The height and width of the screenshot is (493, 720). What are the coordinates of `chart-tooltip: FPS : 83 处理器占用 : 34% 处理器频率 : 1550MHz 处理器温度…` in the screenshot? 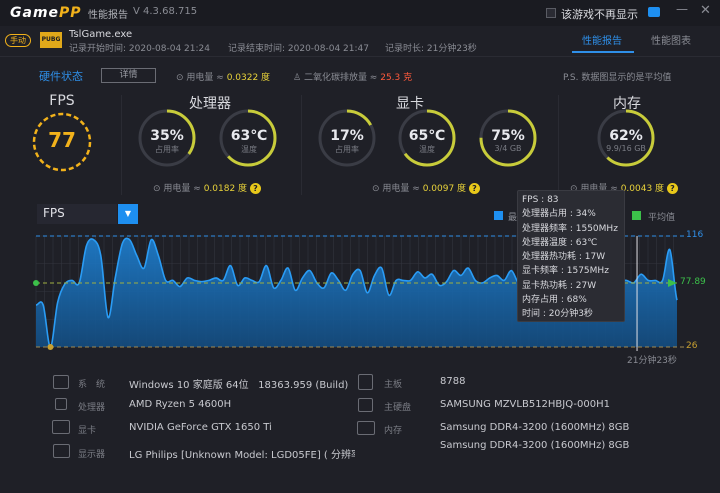 It's located at (571, 256).